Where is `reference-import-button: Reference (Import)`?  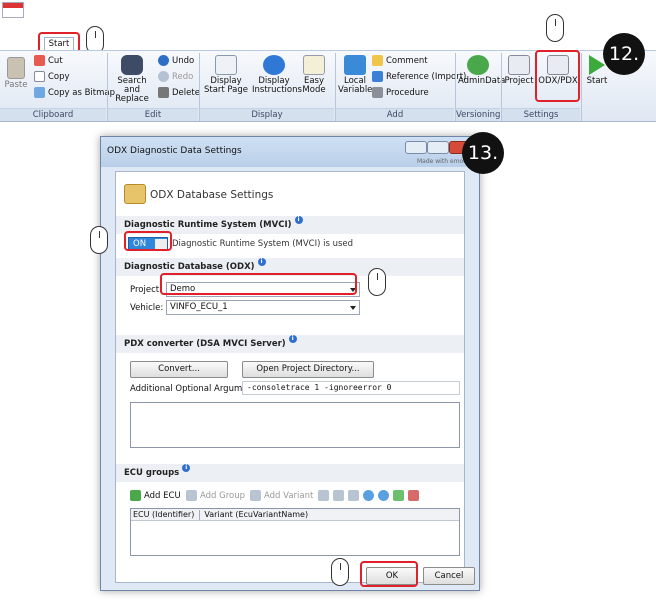 reference-import-button: Reference (Import) is located at coordinates (419, 76).